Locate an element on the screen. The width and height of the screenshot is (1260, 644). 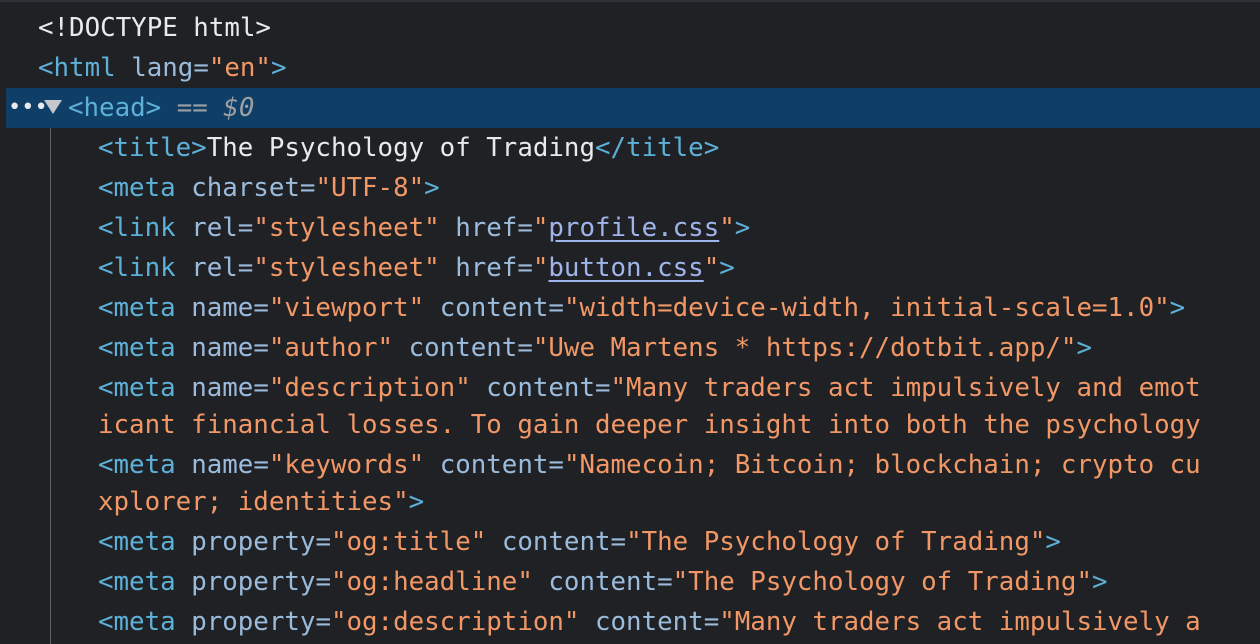
console-ref-label: == $0 is located at coordinates (215, 108).